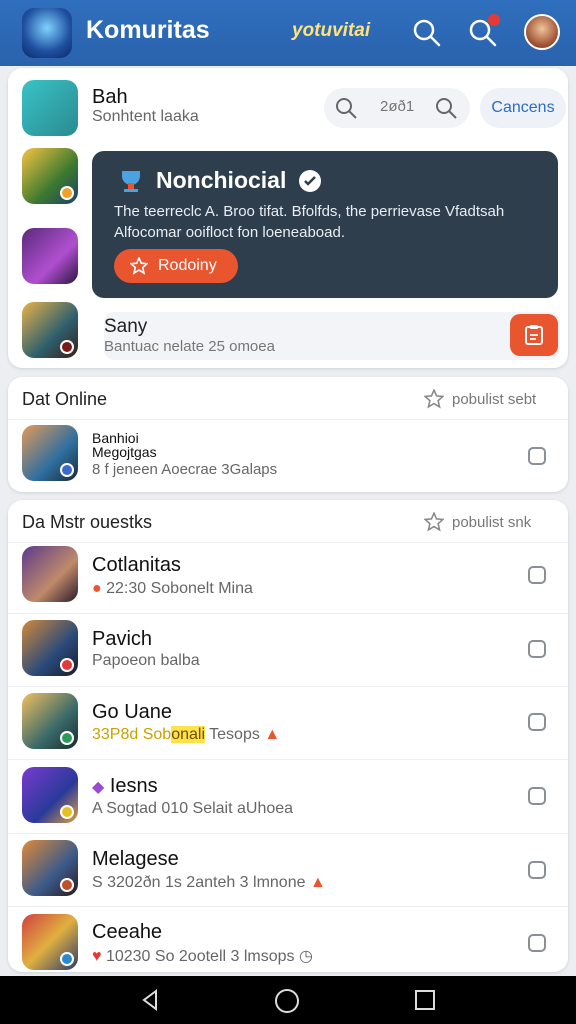  I want to click on list-item-name: Ceeahe, so click(127, 932).